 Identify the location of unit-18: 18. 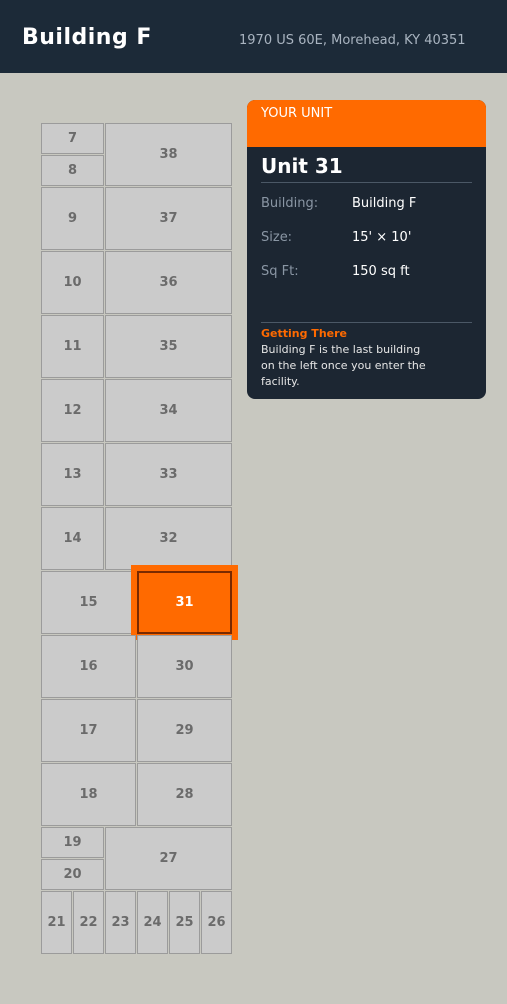
(88, 794).